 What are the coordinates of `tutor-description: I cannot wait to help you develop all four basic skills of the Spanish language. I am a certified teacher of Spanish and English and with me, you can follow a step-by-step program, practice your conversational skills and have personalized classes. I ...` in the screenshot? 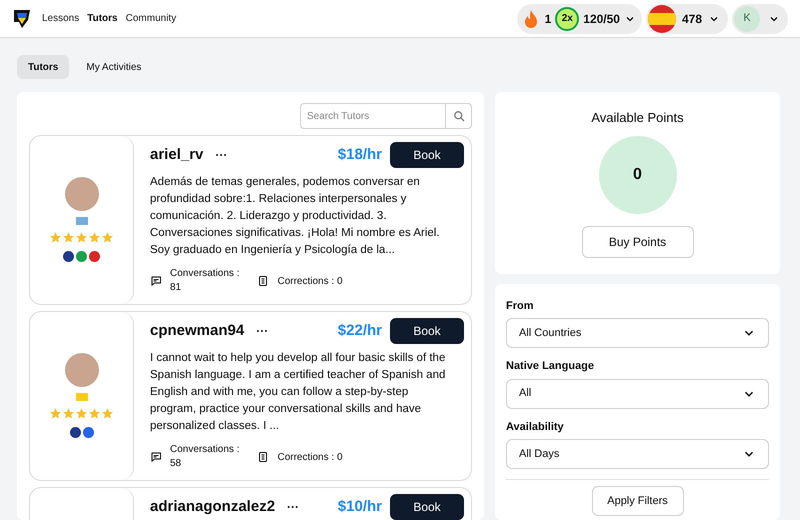 It's located at (298, 392).